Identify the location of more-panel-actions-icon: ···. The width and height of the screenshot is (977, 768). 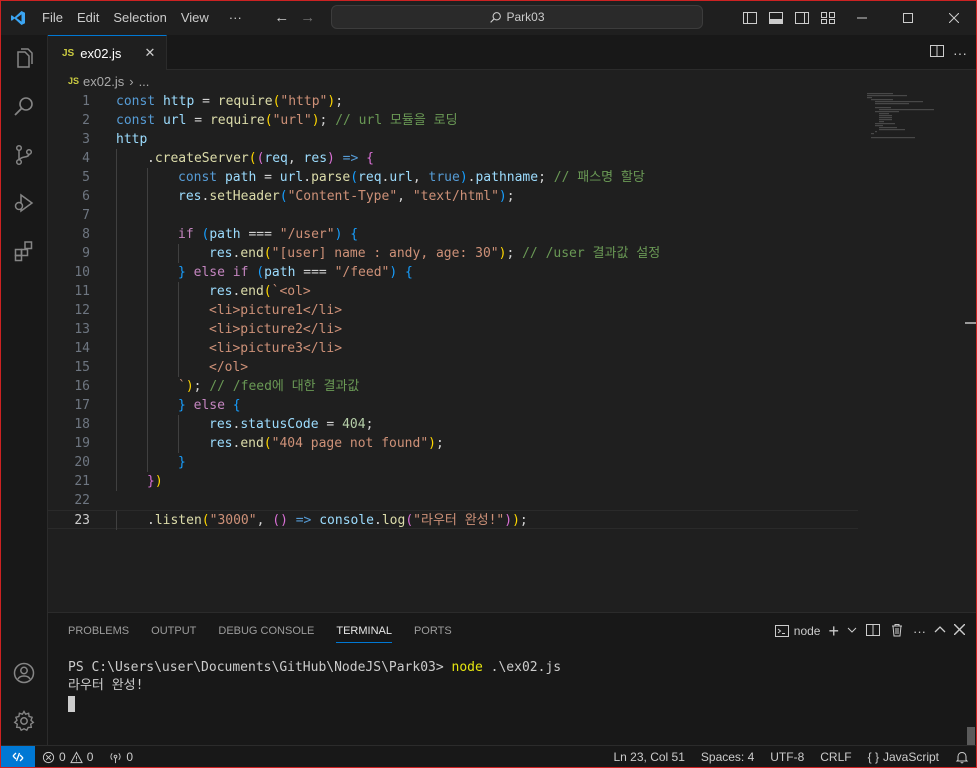
(919, 631).